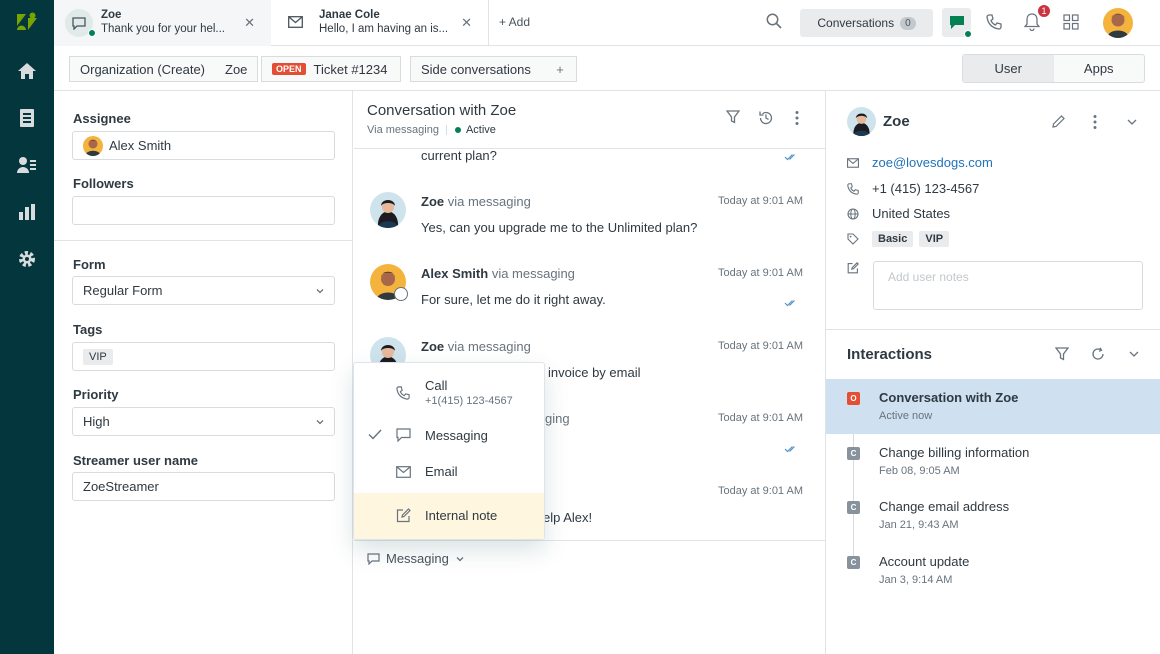 This screenshot has height=654, width=1160. I want to click on active-dot, so click(457, 130).